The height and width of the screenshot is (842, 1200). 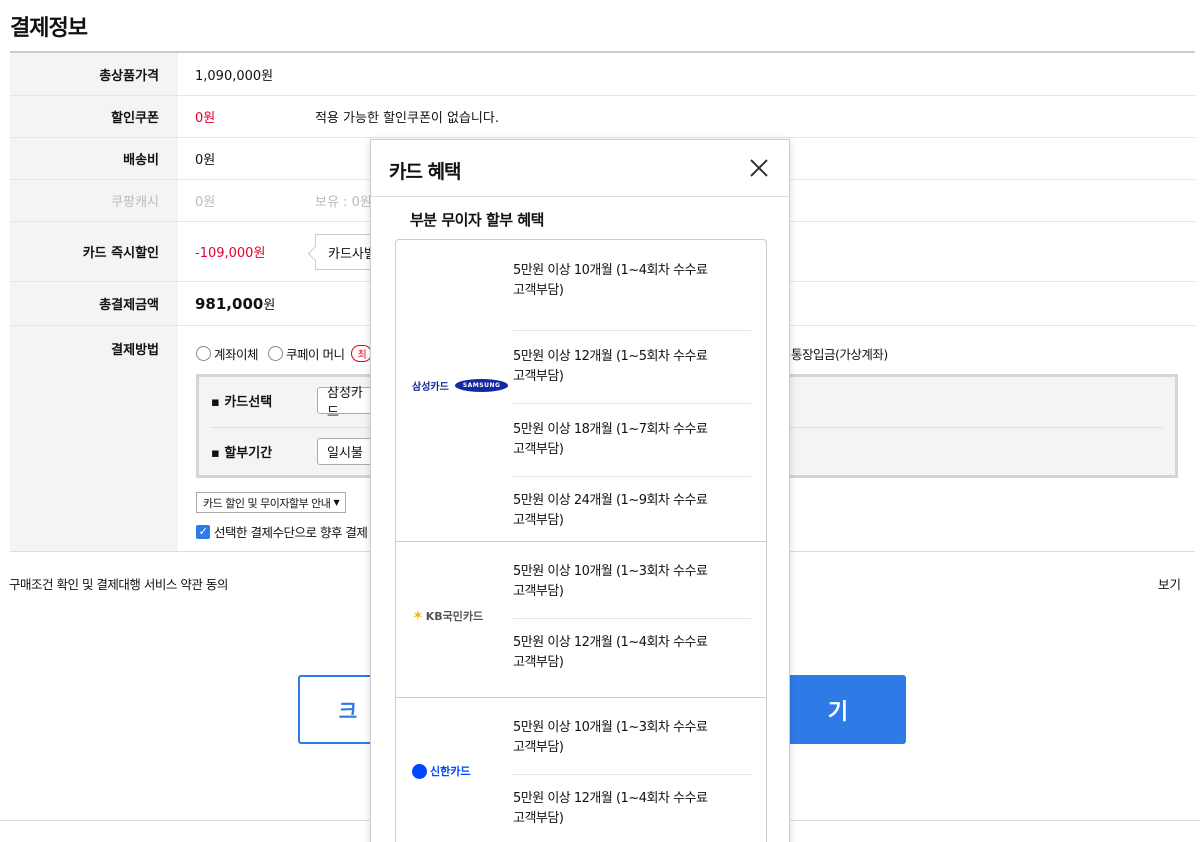 What do you see at coordinates (580, 168) in the screenshot?
I see `modal-header: 카드 혜택` at bounding box center [580, 168].